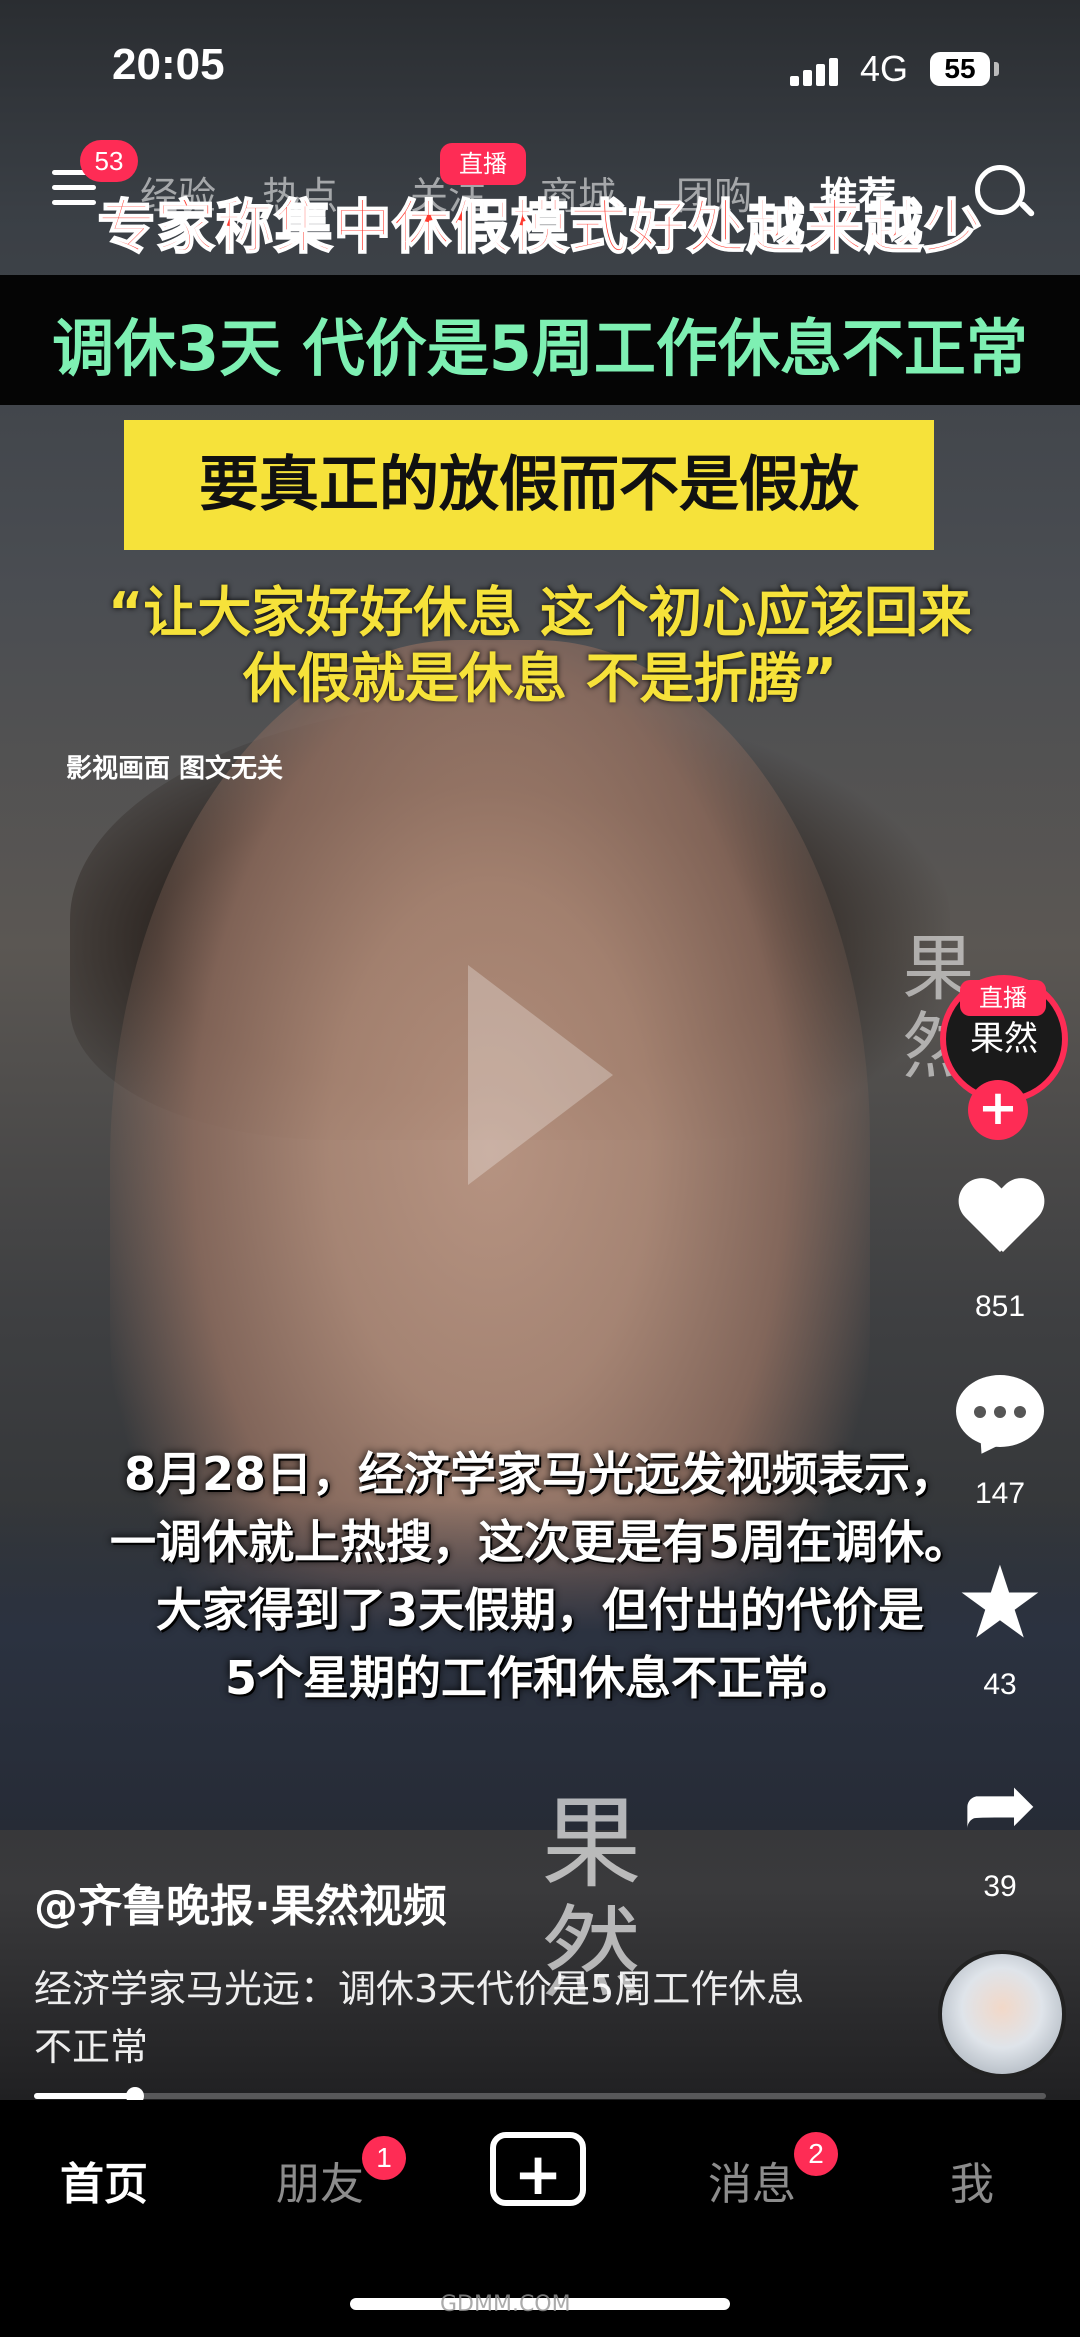 The height and width of the screenshot is (2337, 1080). What do you see at coordinates (539, 1678) in the screenshot?
I see `caption-line: 5个星期的工作和休息不正常。` at bounding box center [539, 1678].